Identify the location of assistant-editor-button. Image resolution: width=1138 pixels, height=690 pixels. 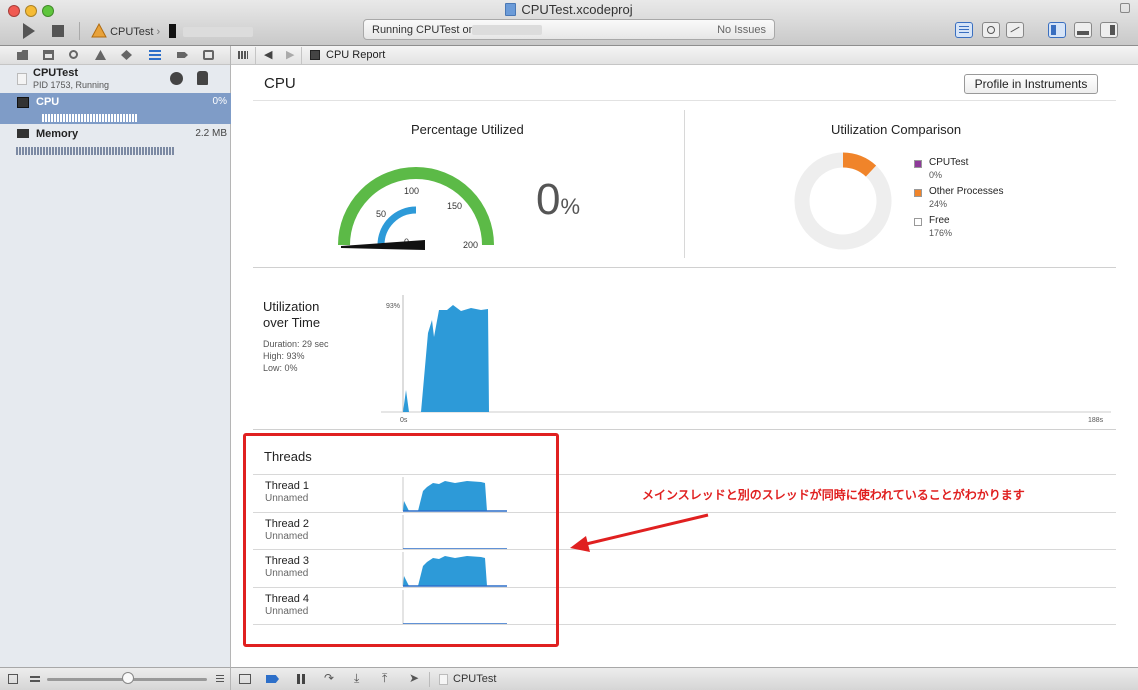
(991, 30).